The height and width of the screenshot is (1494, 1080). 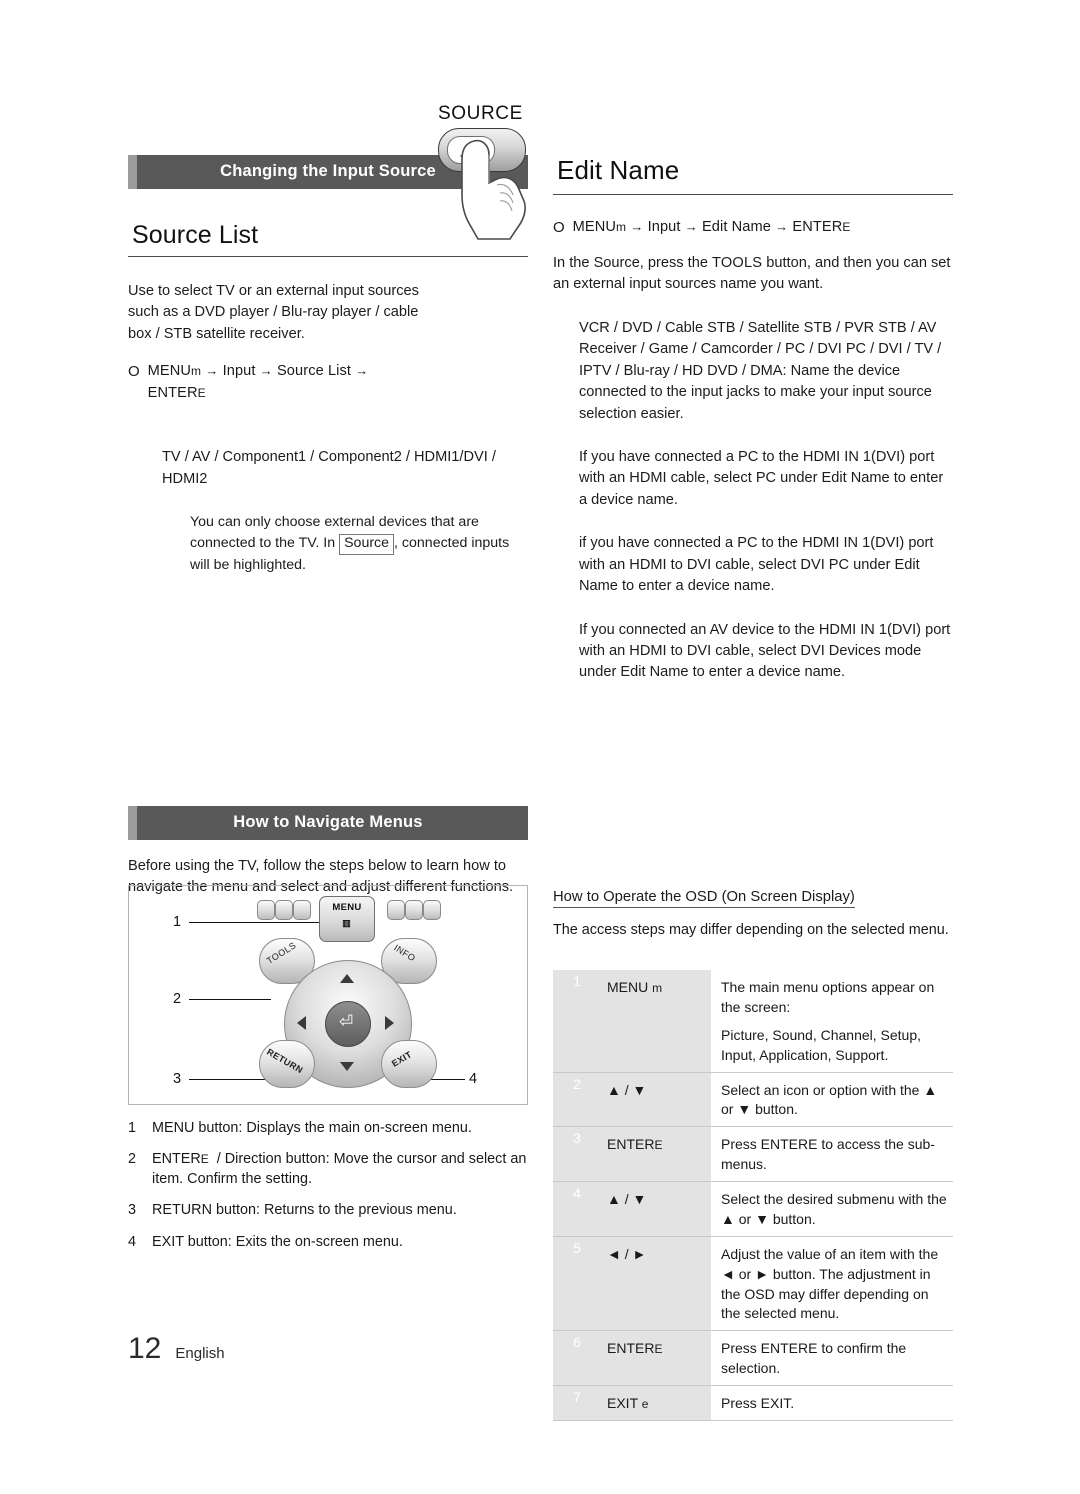 What do you see at coordinates (134, 372) in the screenshot?
I see `bullet-icon: O` at bounding box center [134, 372].